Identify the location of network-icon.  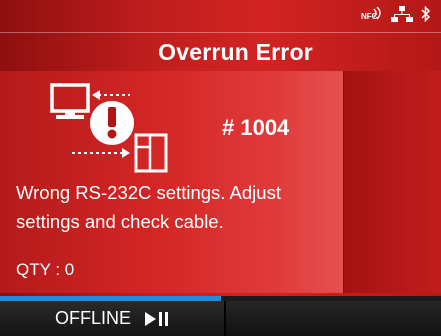
(402, 16).